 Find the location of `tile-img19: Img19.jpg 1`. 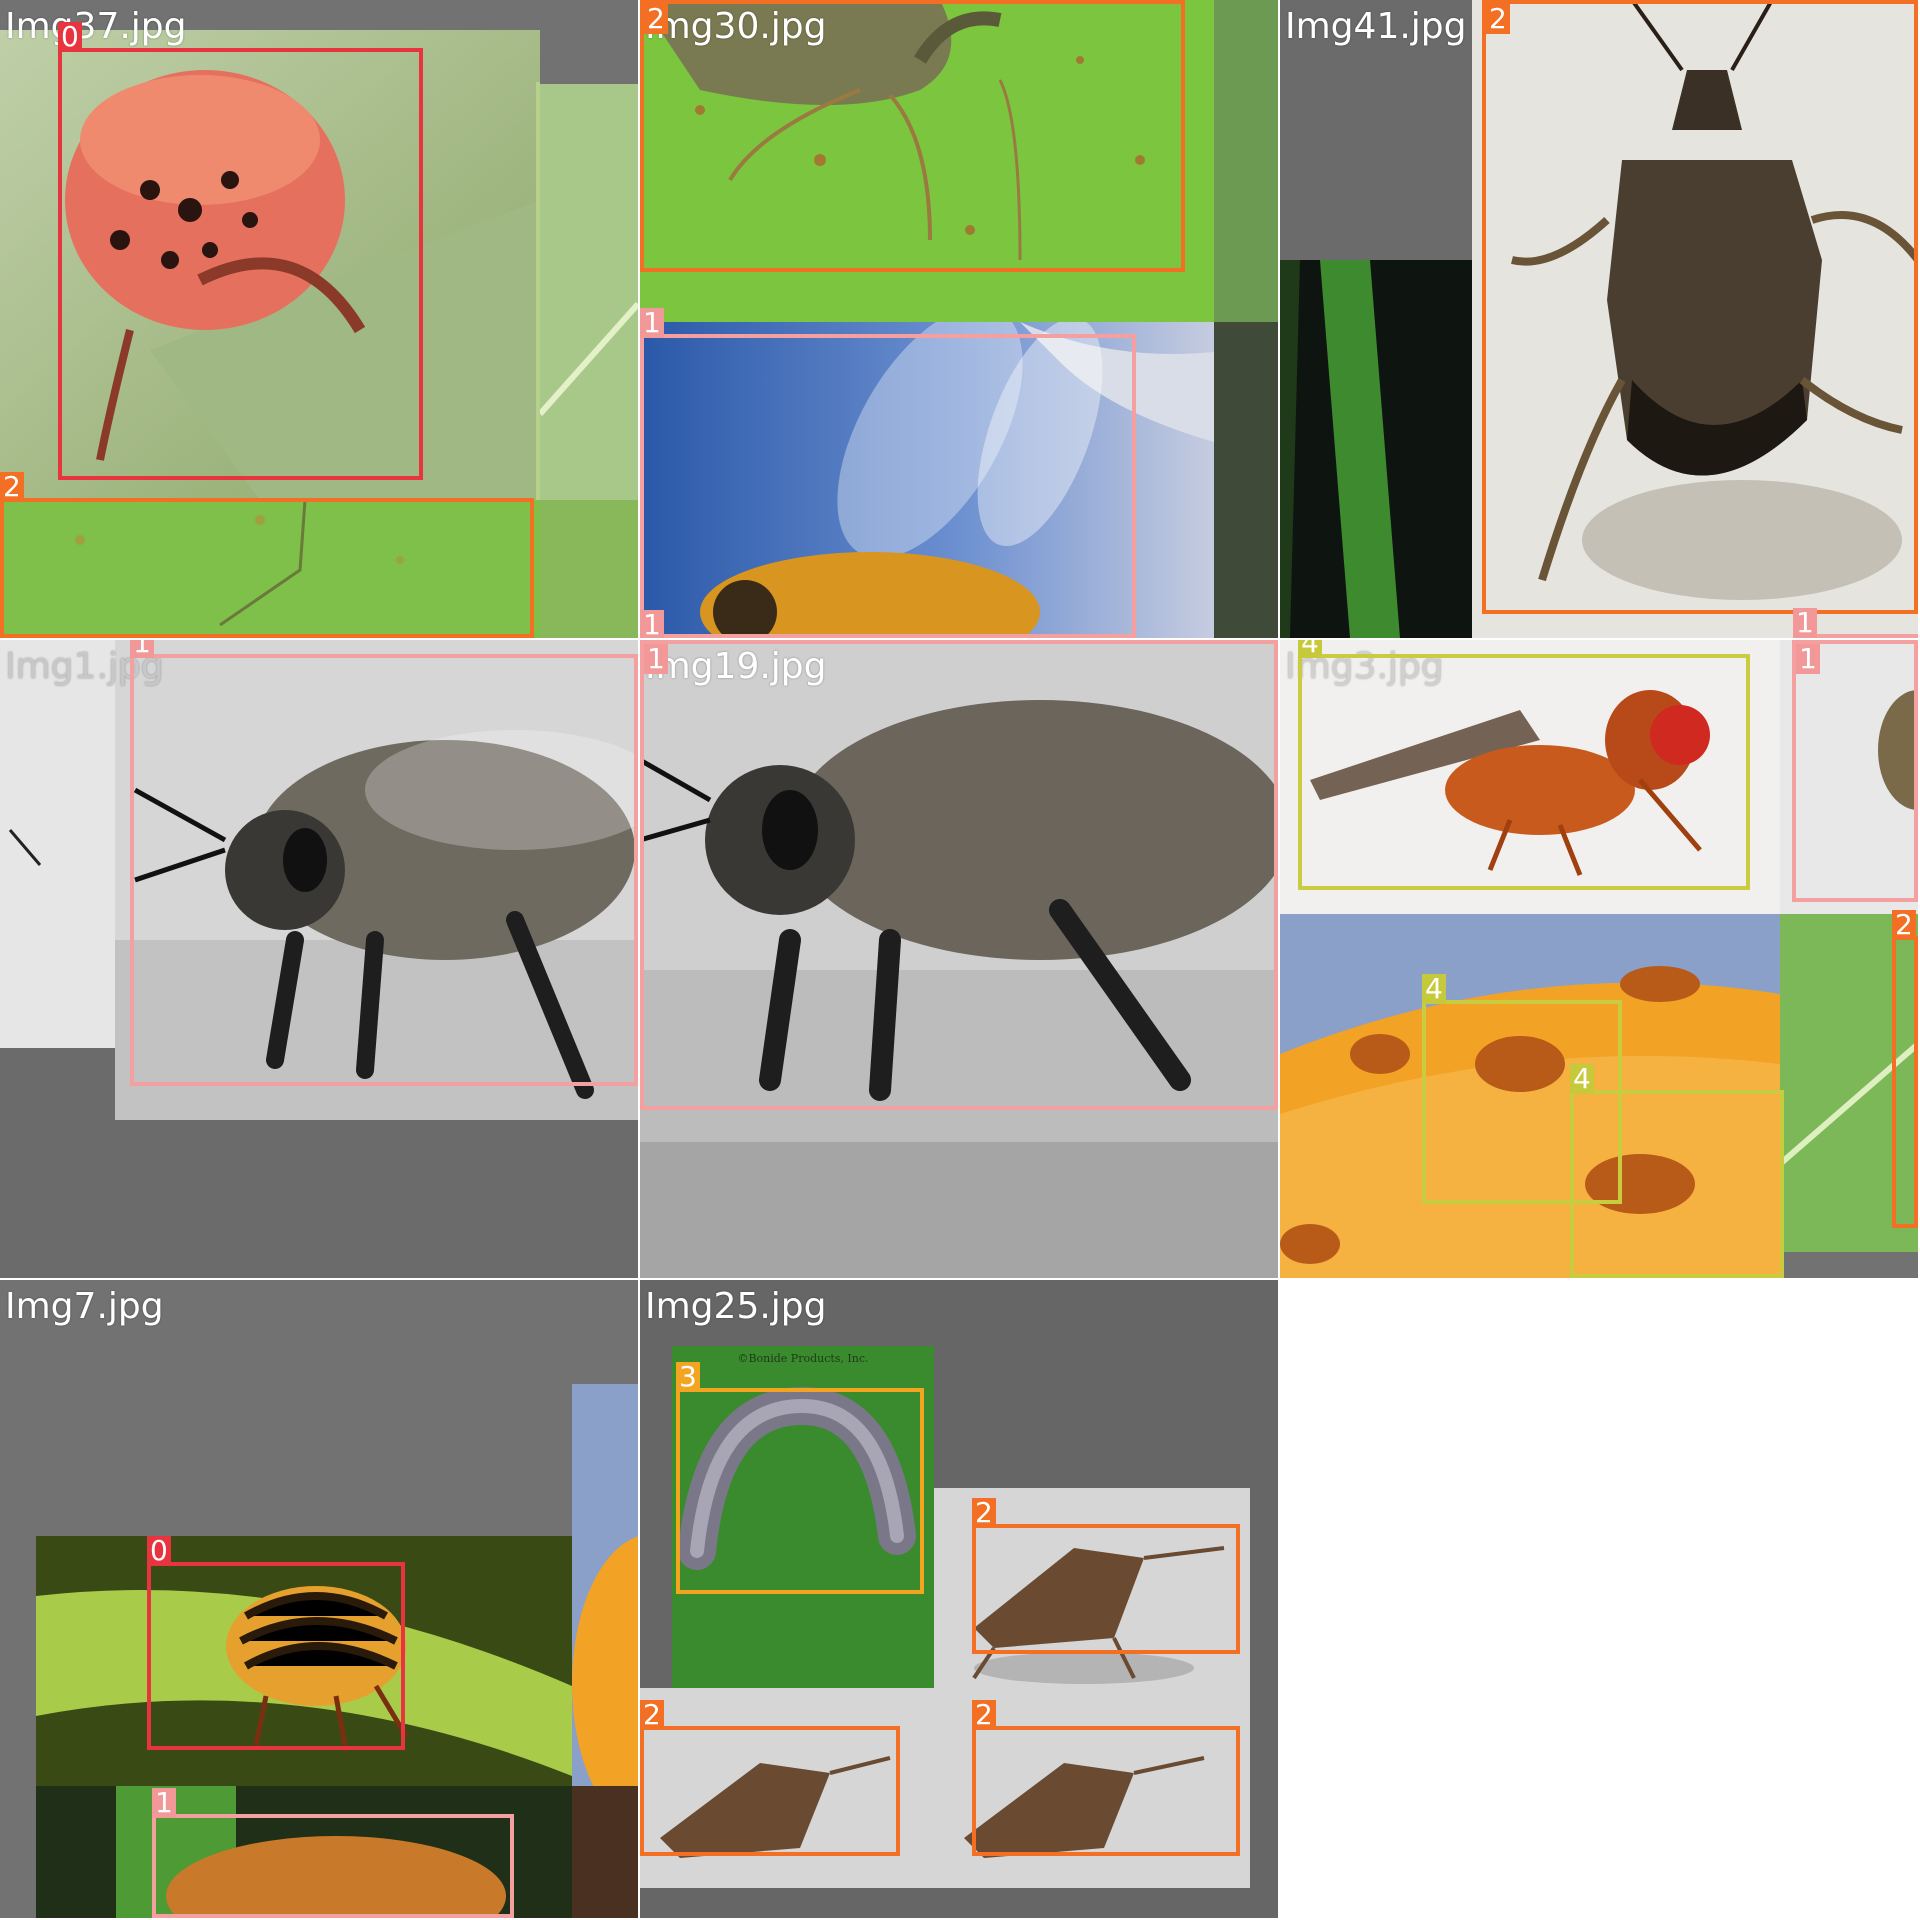

tile-img19: Img19.jpg 1 is located at coordinates (959, 959).